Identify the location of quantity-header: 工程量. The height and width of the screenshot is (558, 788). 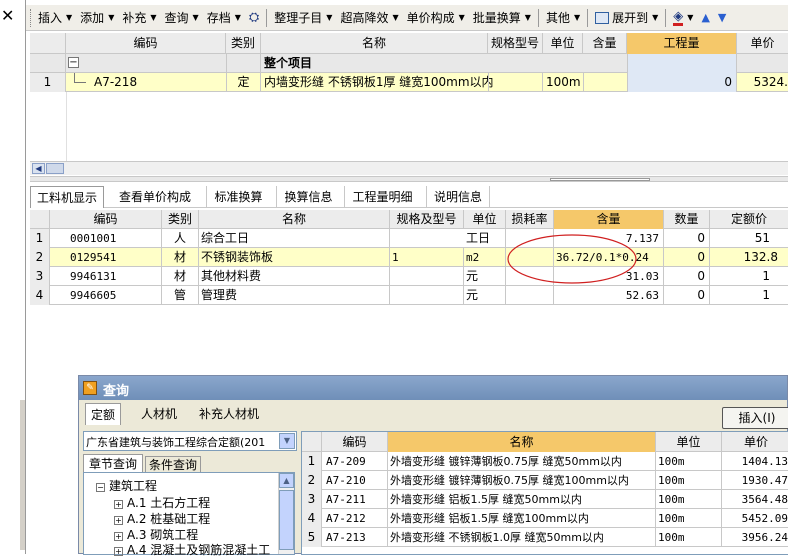
(682, 43).